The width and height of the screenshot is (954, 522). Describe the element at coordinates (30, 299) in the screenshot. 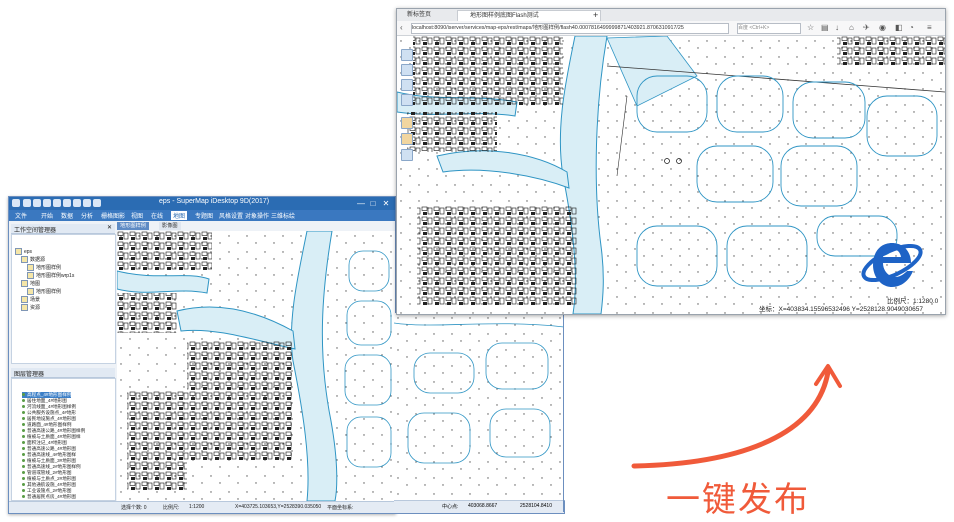

I see `tree-item-scenes: 场景` at that location.